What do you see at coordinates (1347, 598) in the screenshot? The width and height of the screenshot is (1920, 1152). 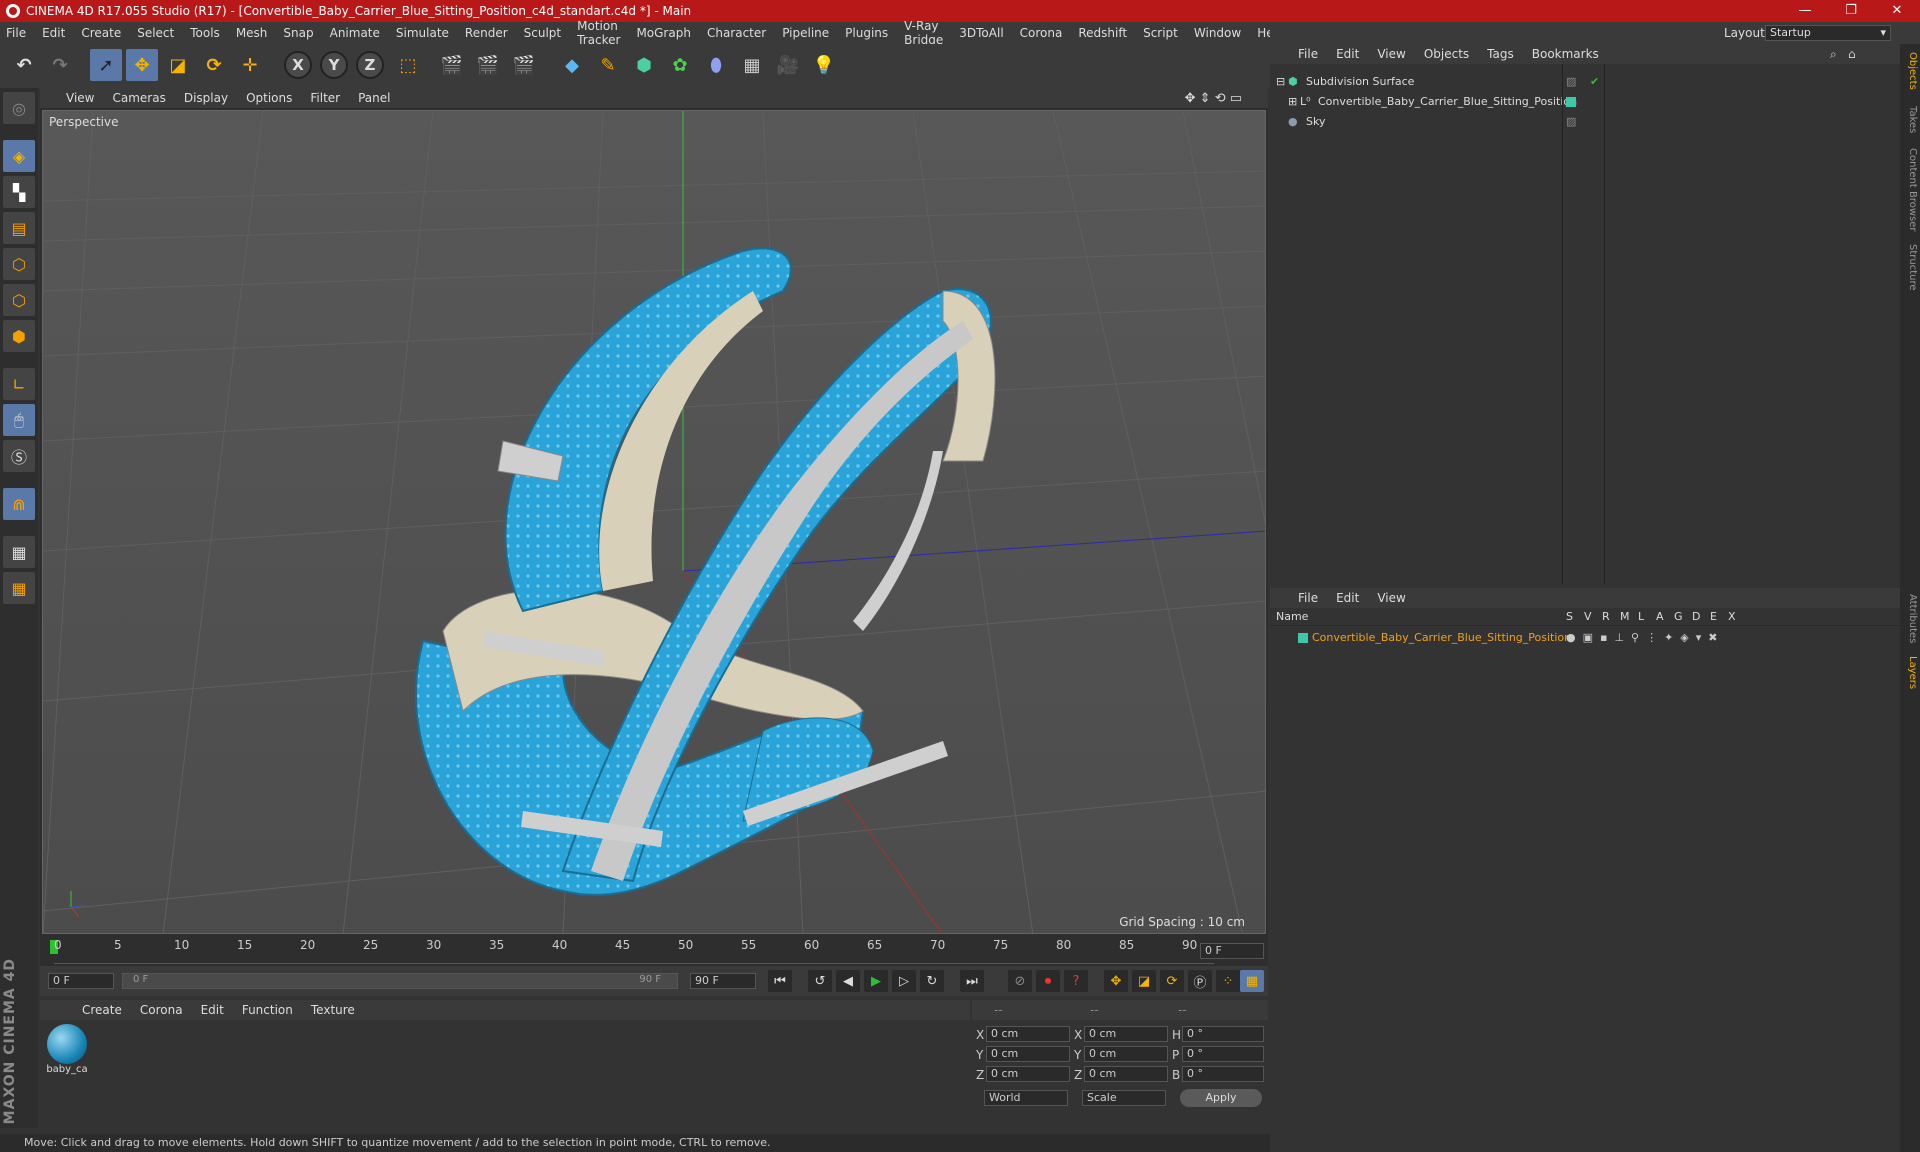 I see `layermgr-menu-edit: Edit` at bounding box center [1347, 598].